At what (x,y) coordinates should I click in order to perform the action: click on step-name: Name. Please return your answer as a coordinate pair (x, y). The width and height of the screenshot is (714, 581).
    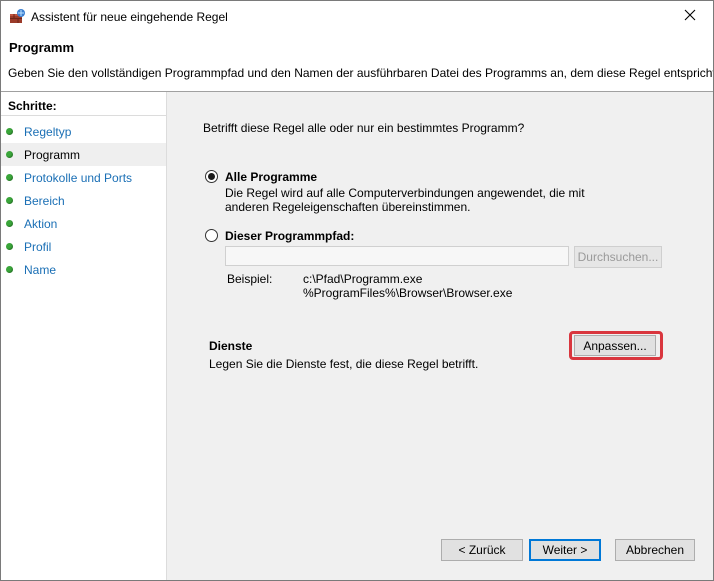
    Looking at the image, I should click on (83, 269).